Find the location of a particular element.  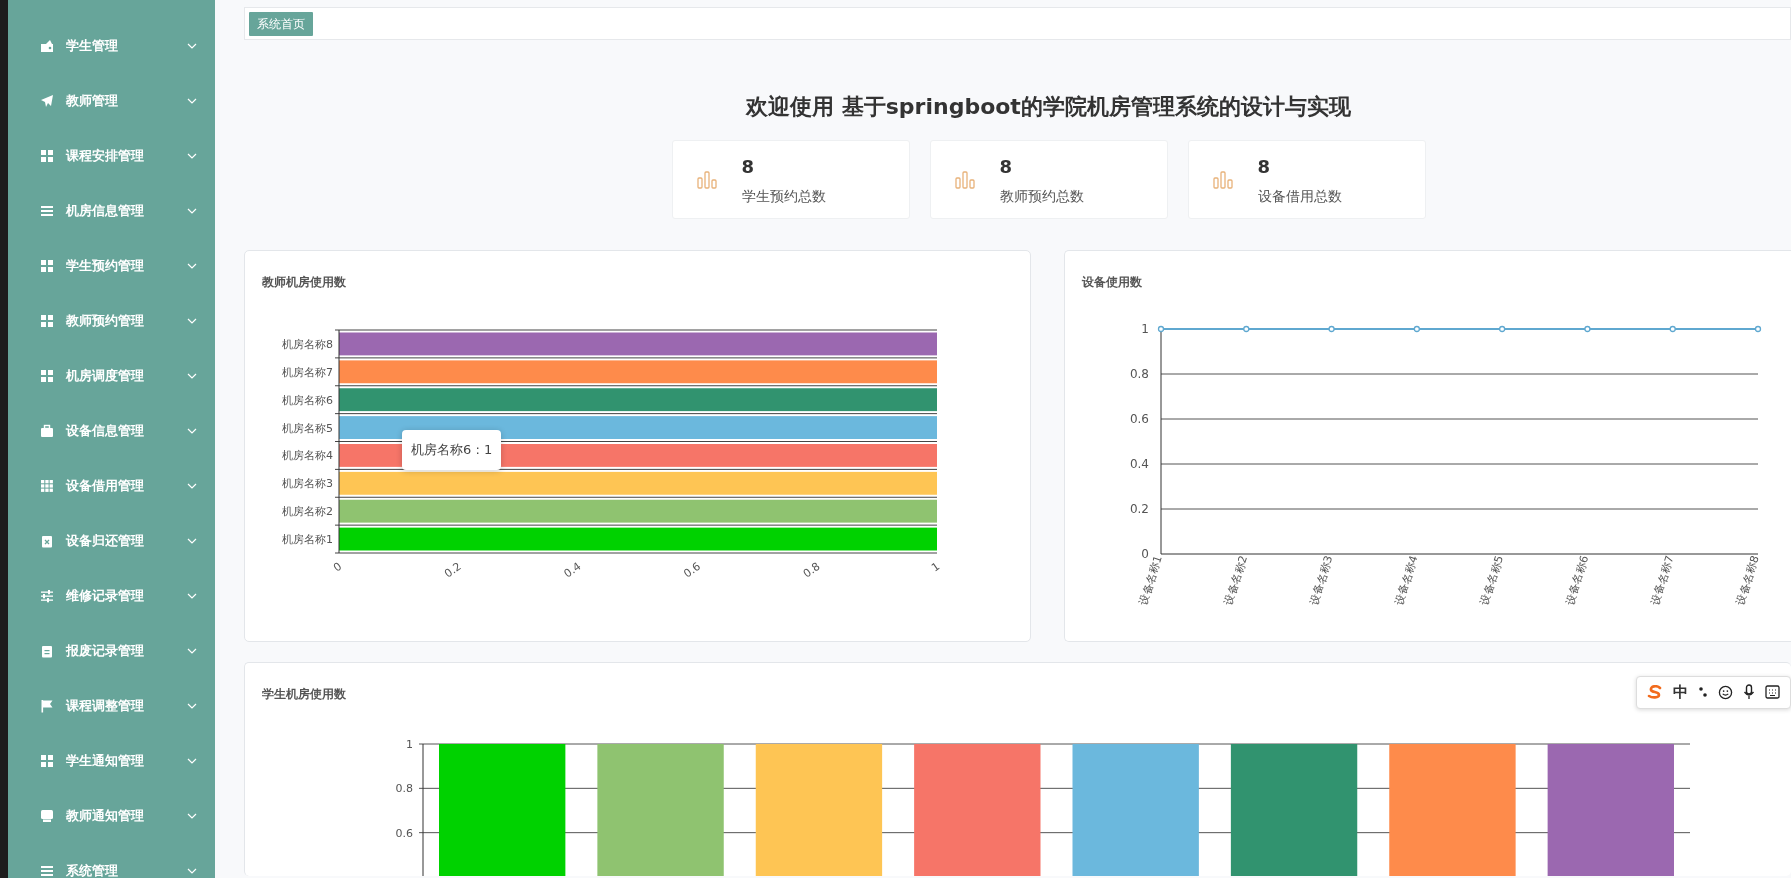

stat-label: 学生预约总数 is located at coordinates (783, 196).